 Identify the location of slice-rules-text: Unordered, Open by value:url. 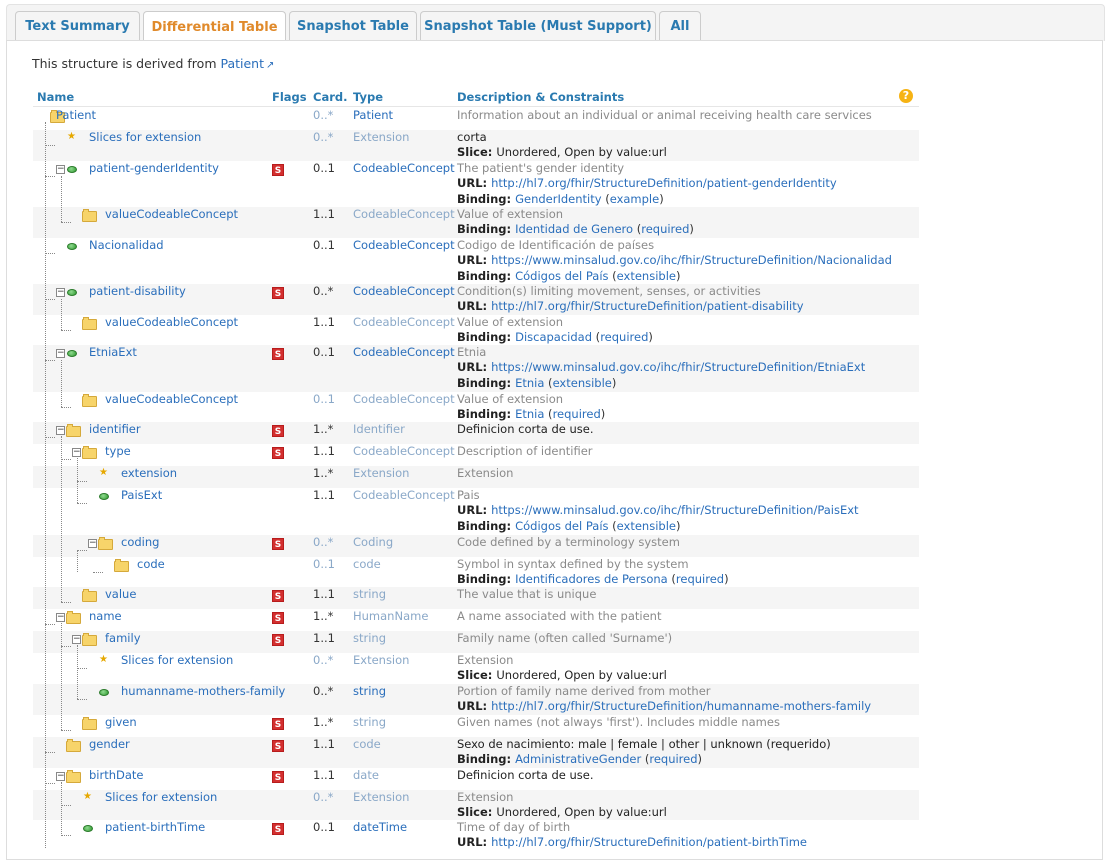
(581, 675).